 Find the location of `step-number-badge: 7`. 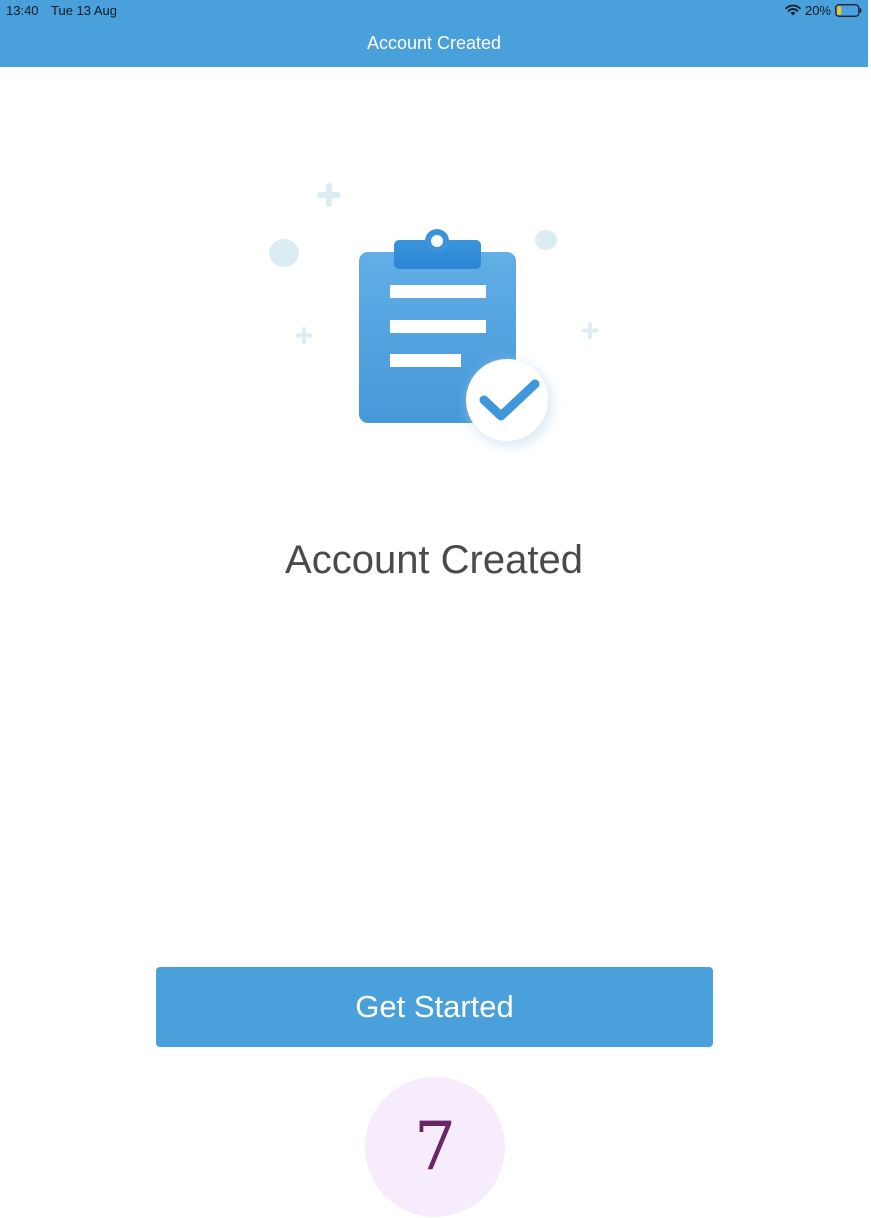

step-number-badge: 7 is located at coordinates (435, 1147).